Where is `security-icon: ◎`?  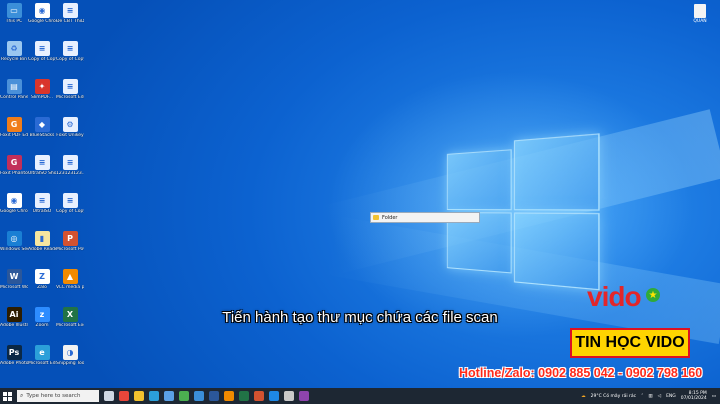
security-icon: ◎ is located at coordinates (14, 238).